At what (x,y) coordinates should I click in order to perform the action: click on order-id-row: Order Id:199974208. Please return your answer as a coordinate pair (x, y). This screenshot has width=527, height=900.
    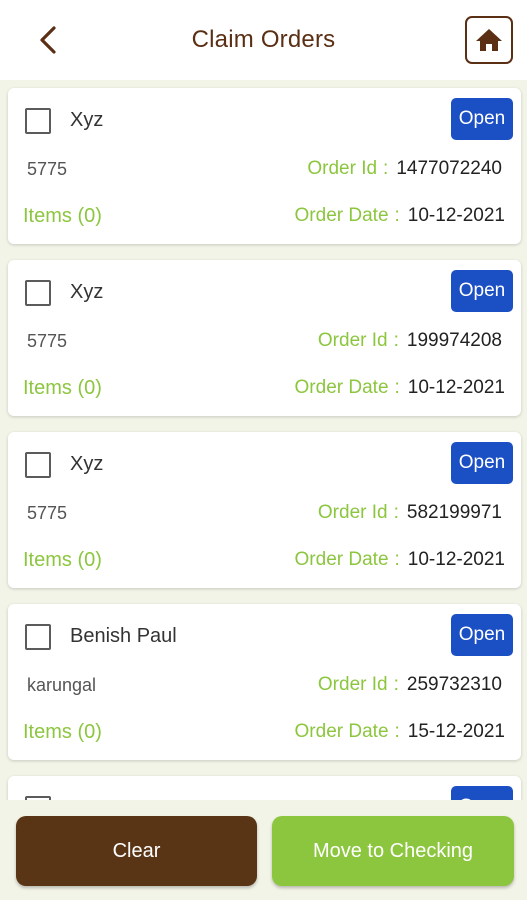
    Looking at the image, I should click on (410, 341).